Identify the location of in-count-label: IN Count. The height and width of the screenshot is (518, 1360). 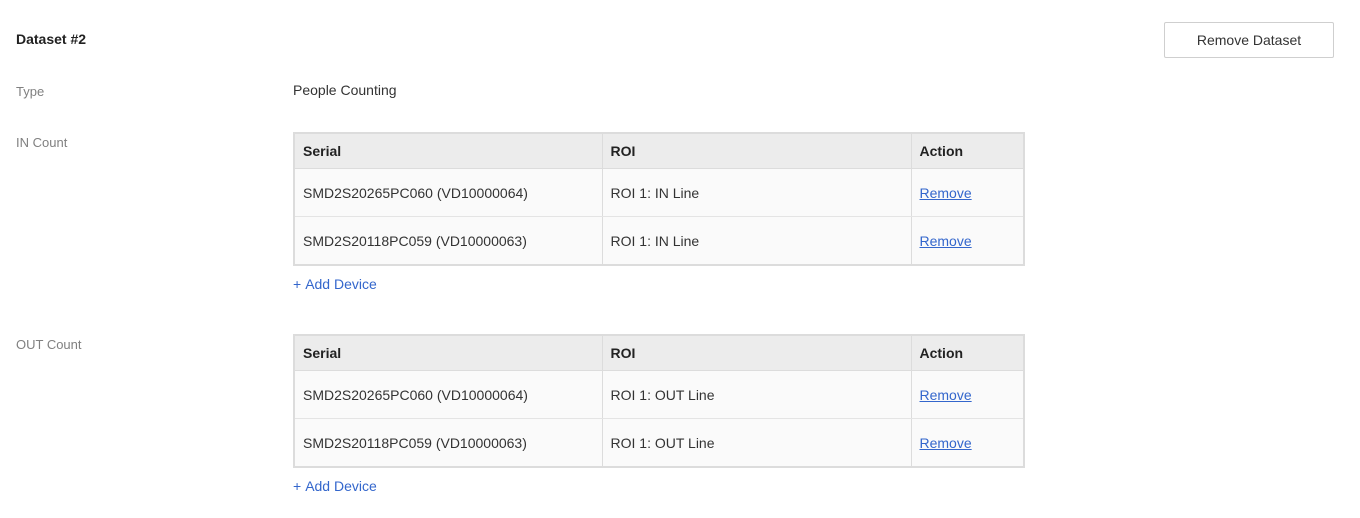
(42, 142).